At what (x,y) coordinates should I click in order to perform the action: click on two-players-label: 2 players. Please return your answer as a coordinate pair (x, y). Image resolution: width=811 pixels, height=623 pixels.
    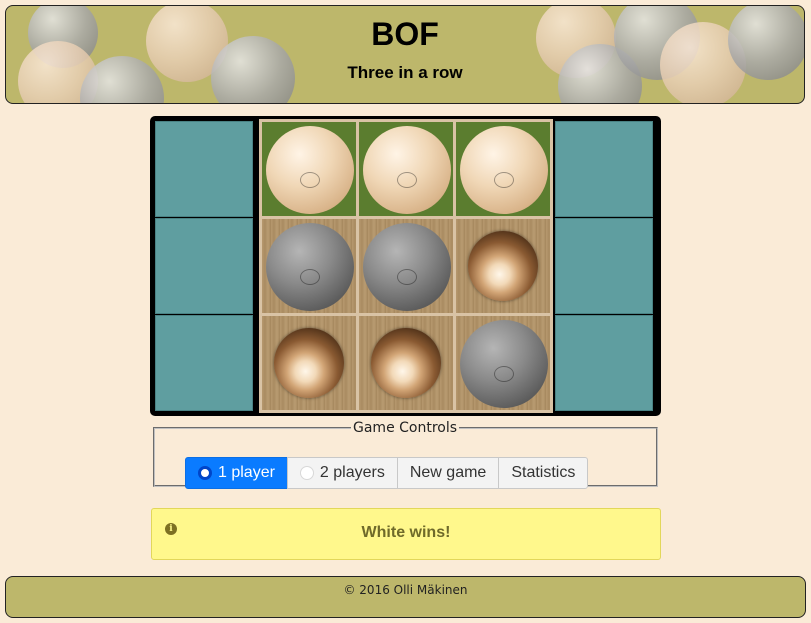
    Looking at the image, I should click on (352, 472).